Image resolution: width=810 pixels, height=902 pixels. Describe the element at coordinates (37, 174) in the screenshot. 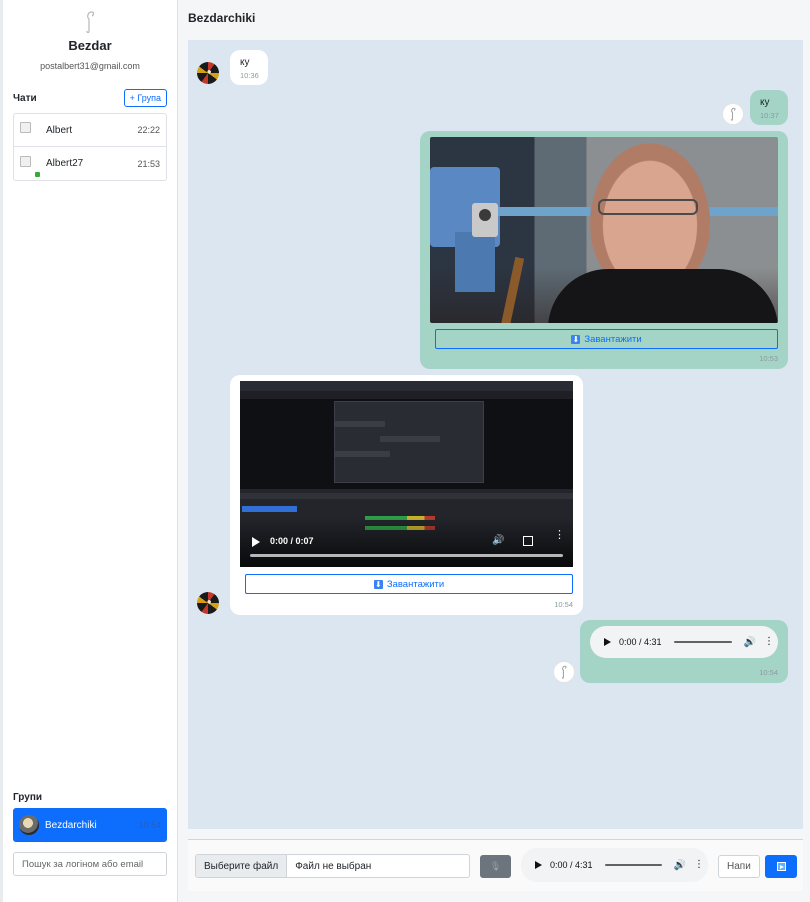

I see `online-indicator` at that location.